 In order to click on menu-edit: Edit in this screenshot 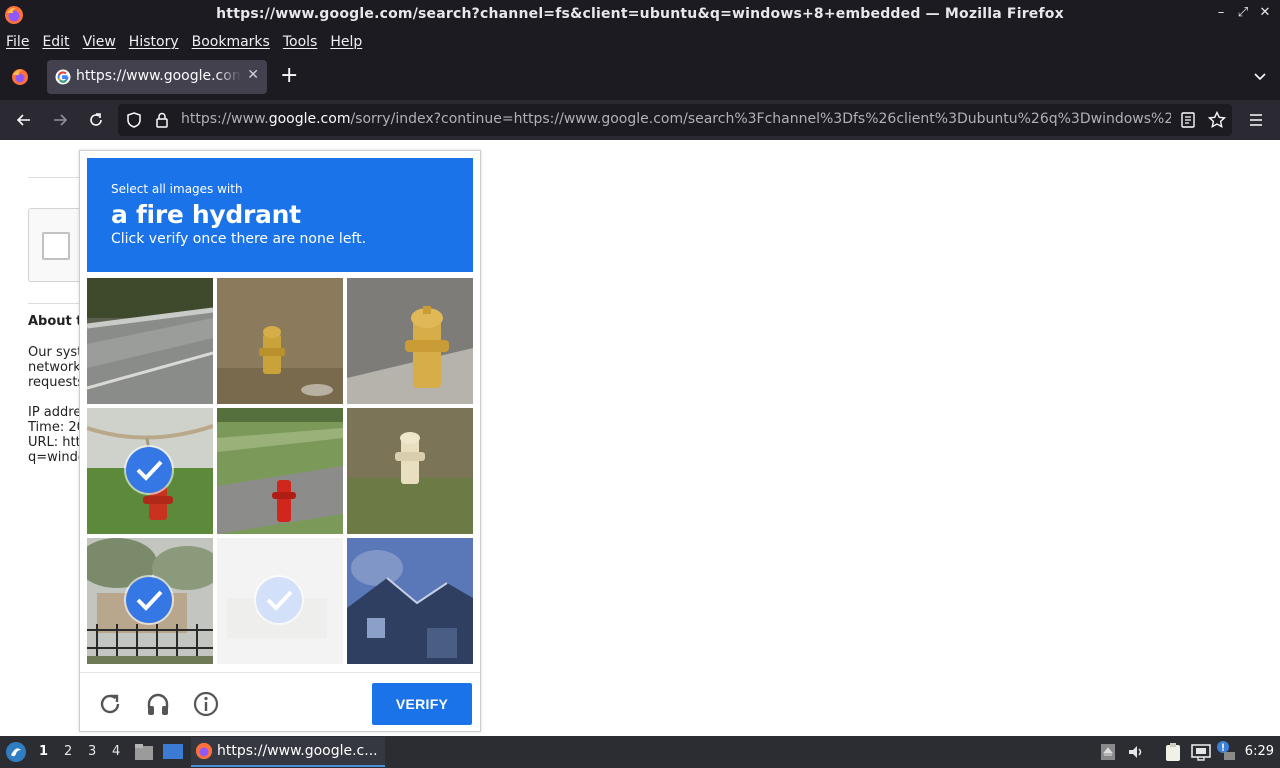, I will do `click(55, 42)`.